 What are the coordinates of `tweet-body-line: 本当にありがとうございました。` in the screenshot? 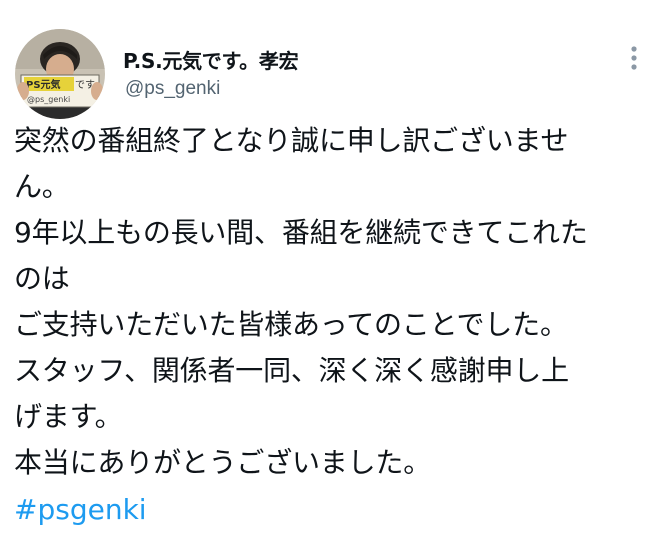 It's located at (223, 462).